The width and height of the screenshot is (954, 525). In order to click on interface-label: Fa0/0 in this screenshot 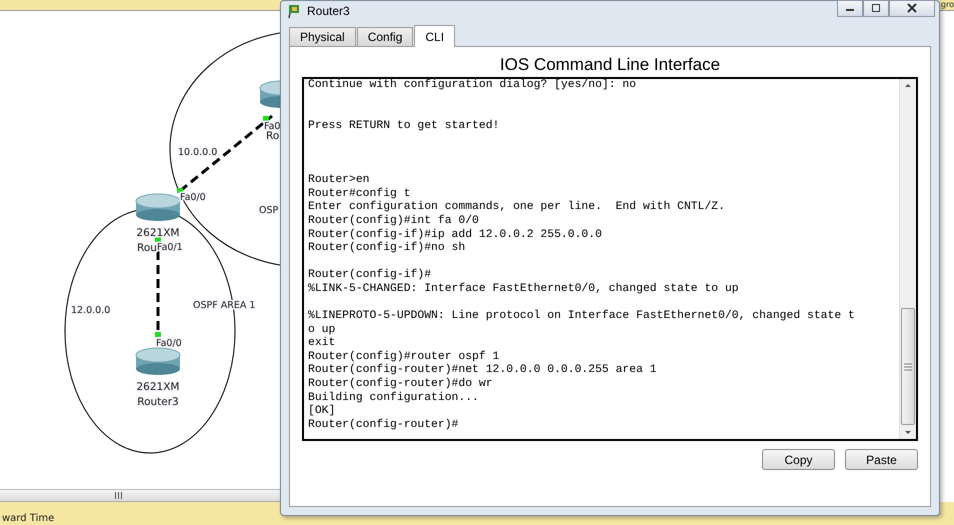, I will do `click(169, 343)`.